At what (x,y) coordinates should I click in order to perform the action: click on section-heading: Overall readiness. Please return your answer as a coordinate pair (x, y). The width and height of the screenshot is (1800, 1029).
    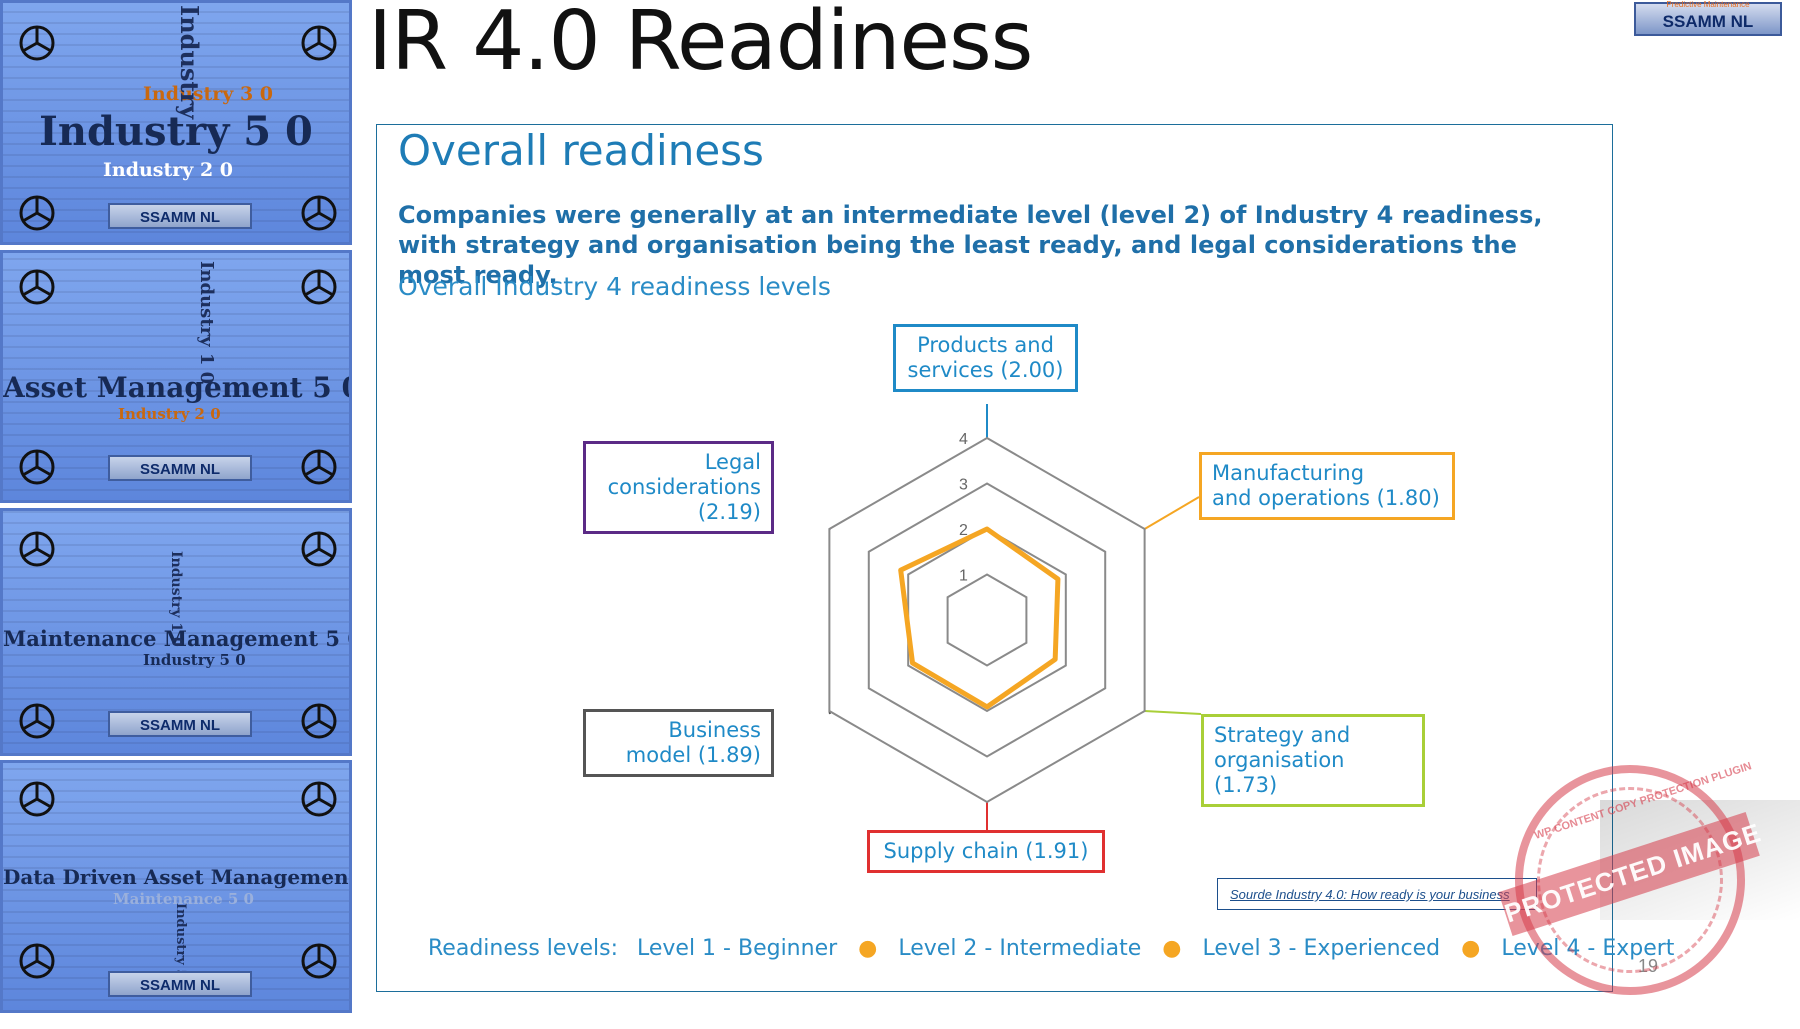
    Looking at the image, I should click on (581, 150).